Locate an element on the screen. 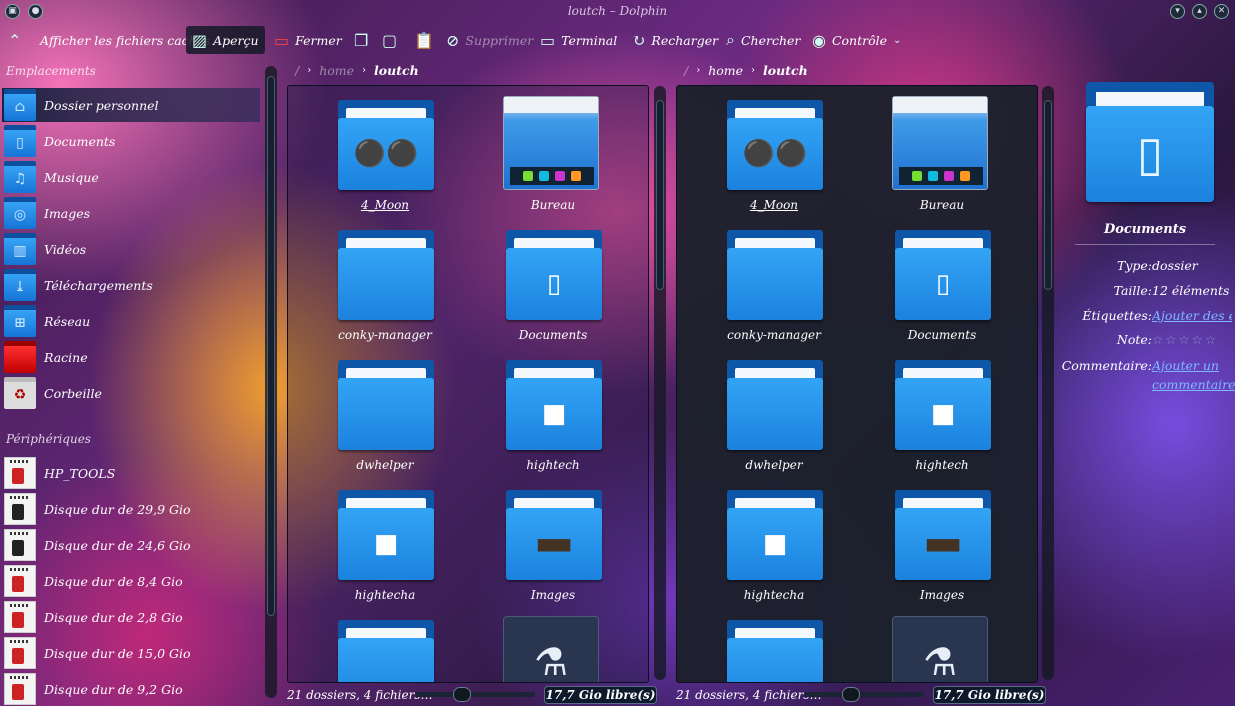 The width and height of the screenshot is (1235, 706). breadcrumb-left: / › home › loutch is located at coordinates (357, 70).